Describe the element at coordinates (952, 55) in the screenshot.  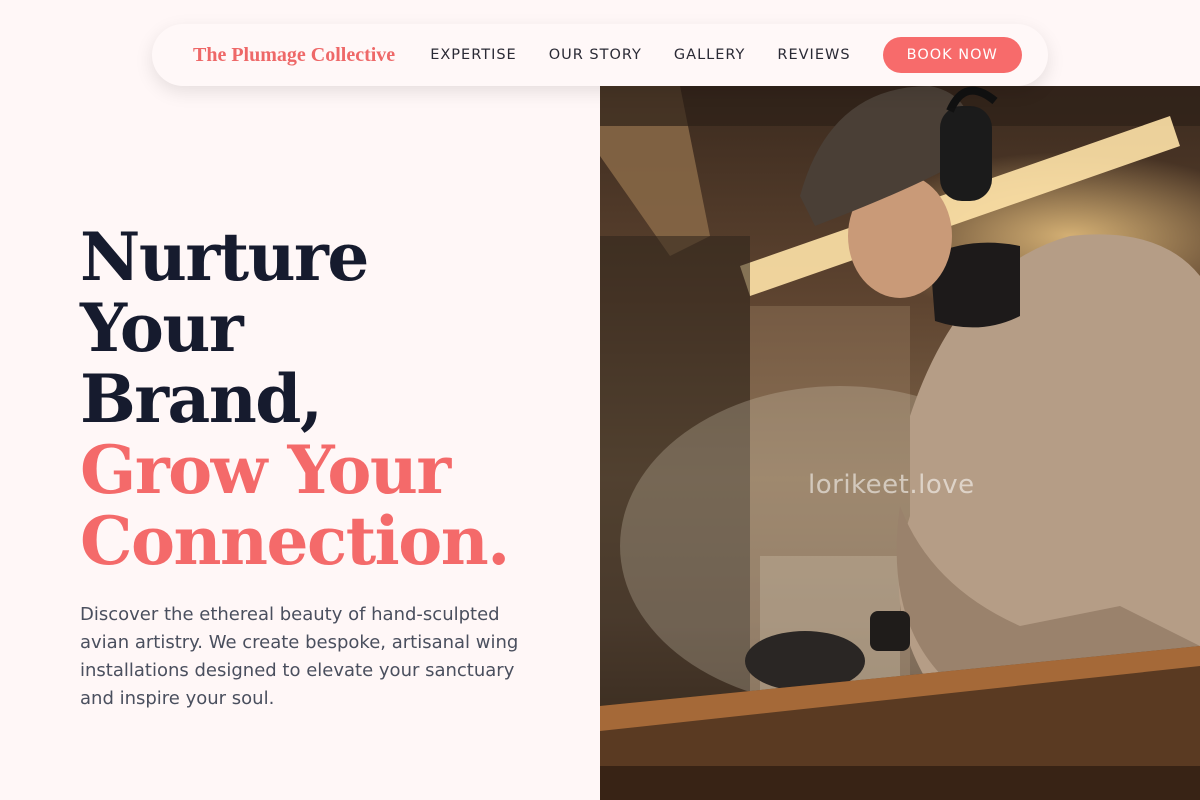
I see `book-now-button: BOOK NOW` at that location.